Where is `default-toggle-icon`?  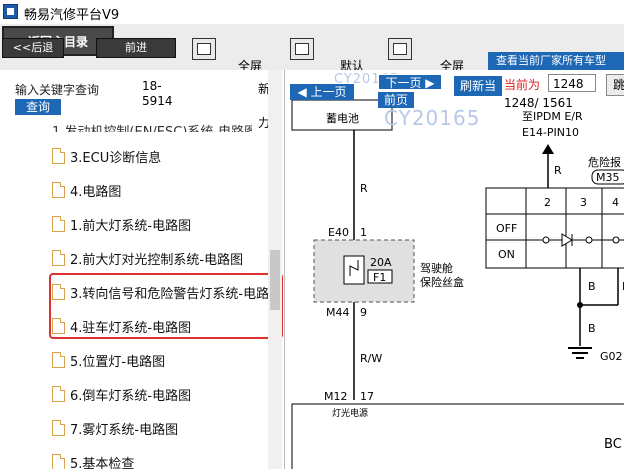 default-toggle-icon is located at coordinates (400, 49).